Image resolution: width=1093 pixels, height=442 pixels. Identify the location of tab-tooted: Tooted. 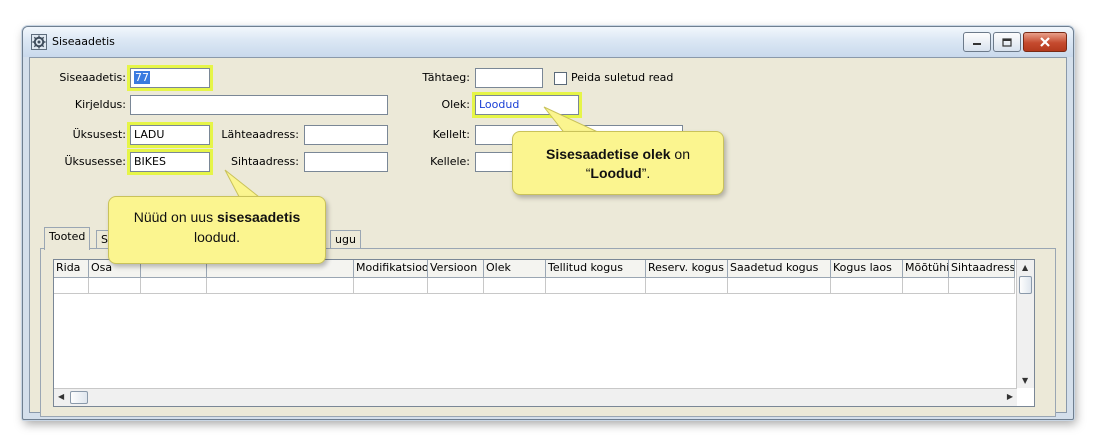
(67, 238).